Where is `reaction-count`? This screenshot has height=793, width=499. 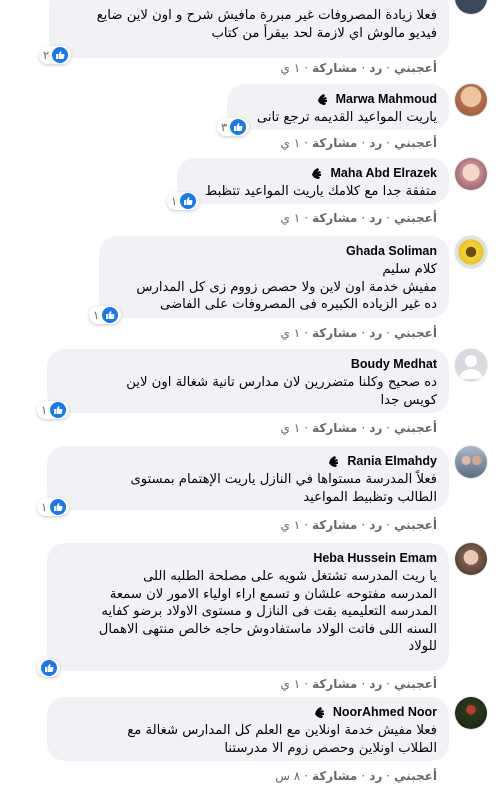
reaction-count is located at coordinates (48, 668).